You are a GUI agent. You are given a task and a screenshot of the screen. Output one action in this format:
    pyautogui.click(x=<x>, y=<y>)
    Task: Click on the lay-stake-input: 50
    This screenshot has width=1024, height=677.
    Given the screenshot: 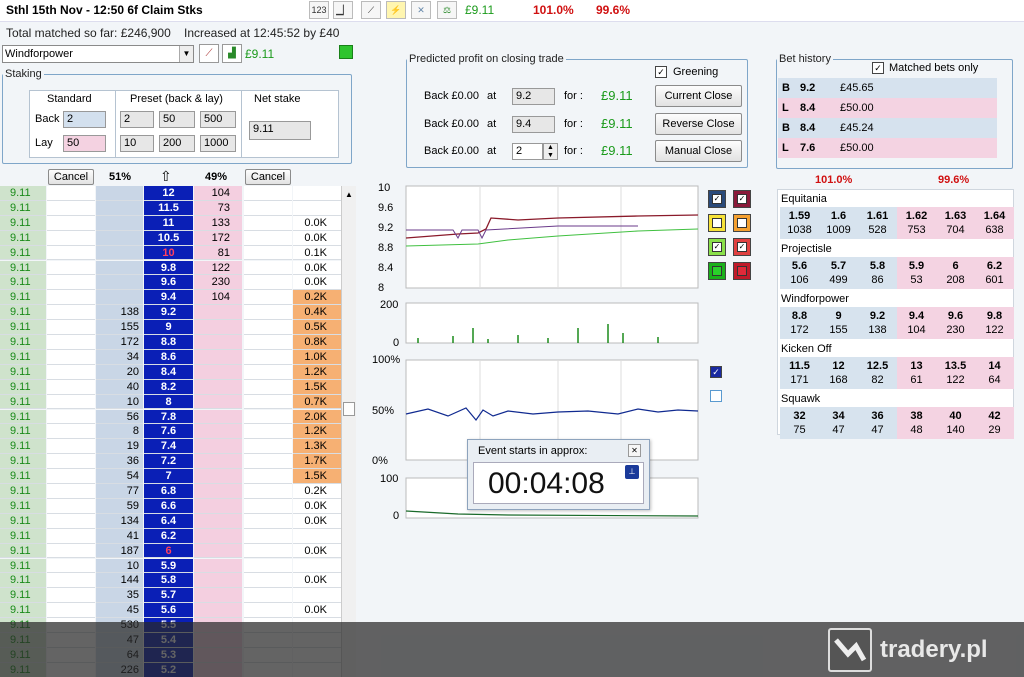 What is the action you would take?
    pyautogui.click(x=84, y=143)
    